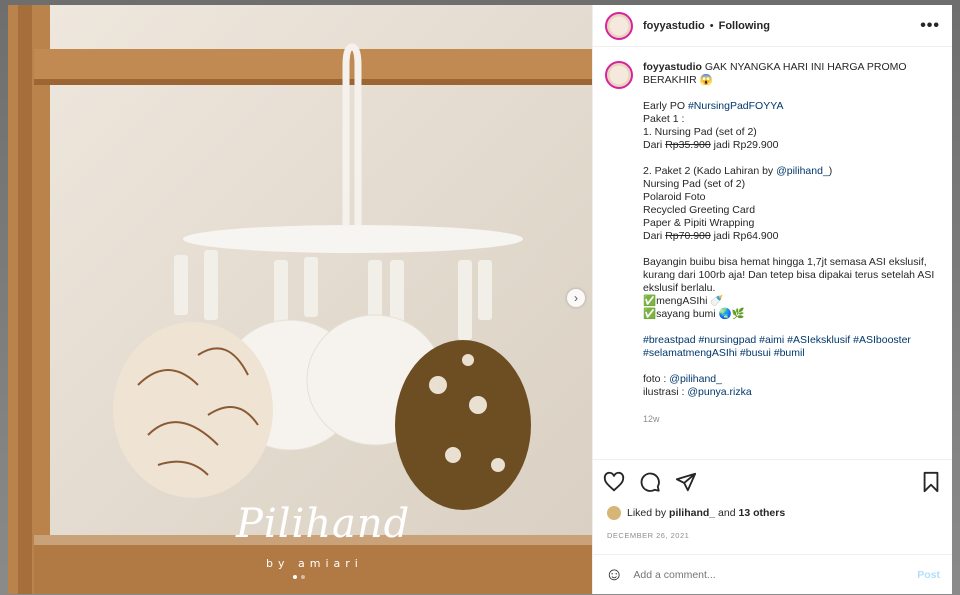 Image resolution: width=960 pixels, height=595 pixels. What do you see at coordinates (930, 26) in the screenshot?
I see `more-options-icon: •••` at bounding box center [930, 26].